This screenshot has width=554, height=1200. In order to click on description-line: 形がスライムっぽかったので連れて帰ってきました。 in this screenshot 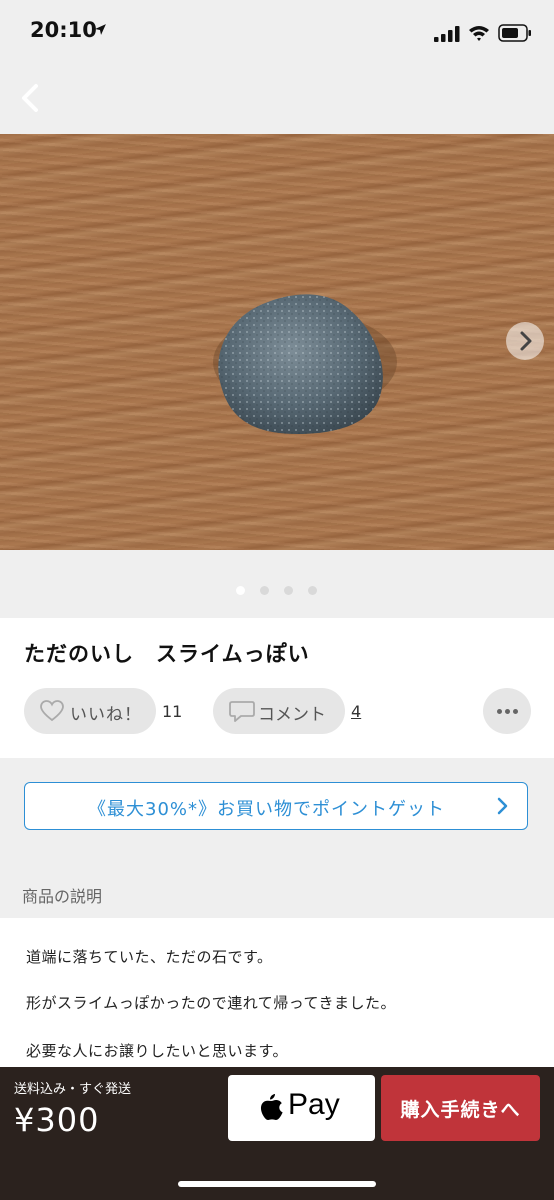, I will do `click(211, 1003)`.